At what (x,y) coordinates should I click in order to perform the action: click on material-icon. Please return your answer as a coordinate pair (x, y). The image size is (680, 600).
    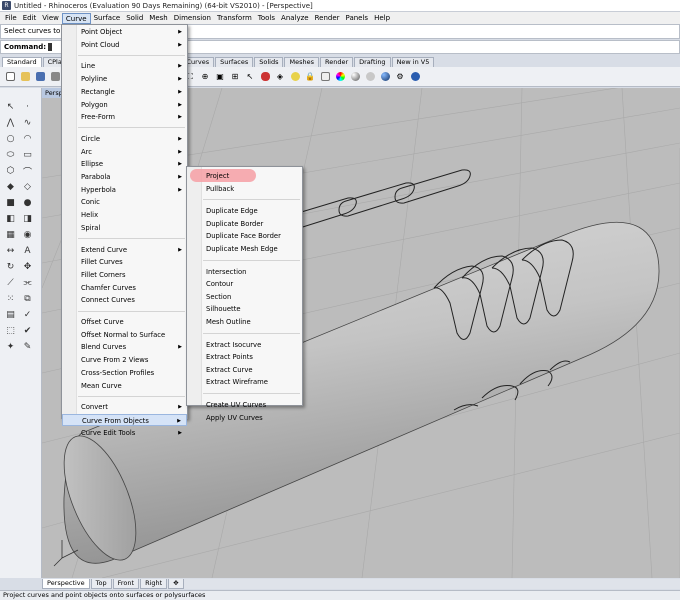
    Looking at the image, I should click on (370, 77).